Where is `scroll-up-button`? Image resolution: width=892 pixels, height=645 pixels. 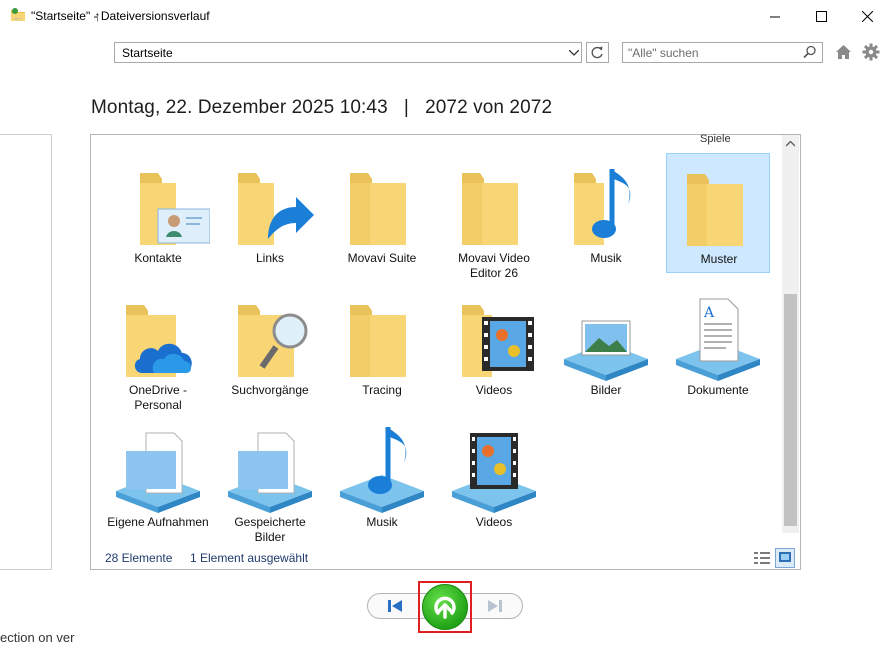
scroll-up-button is located at coordinates (790, 144).